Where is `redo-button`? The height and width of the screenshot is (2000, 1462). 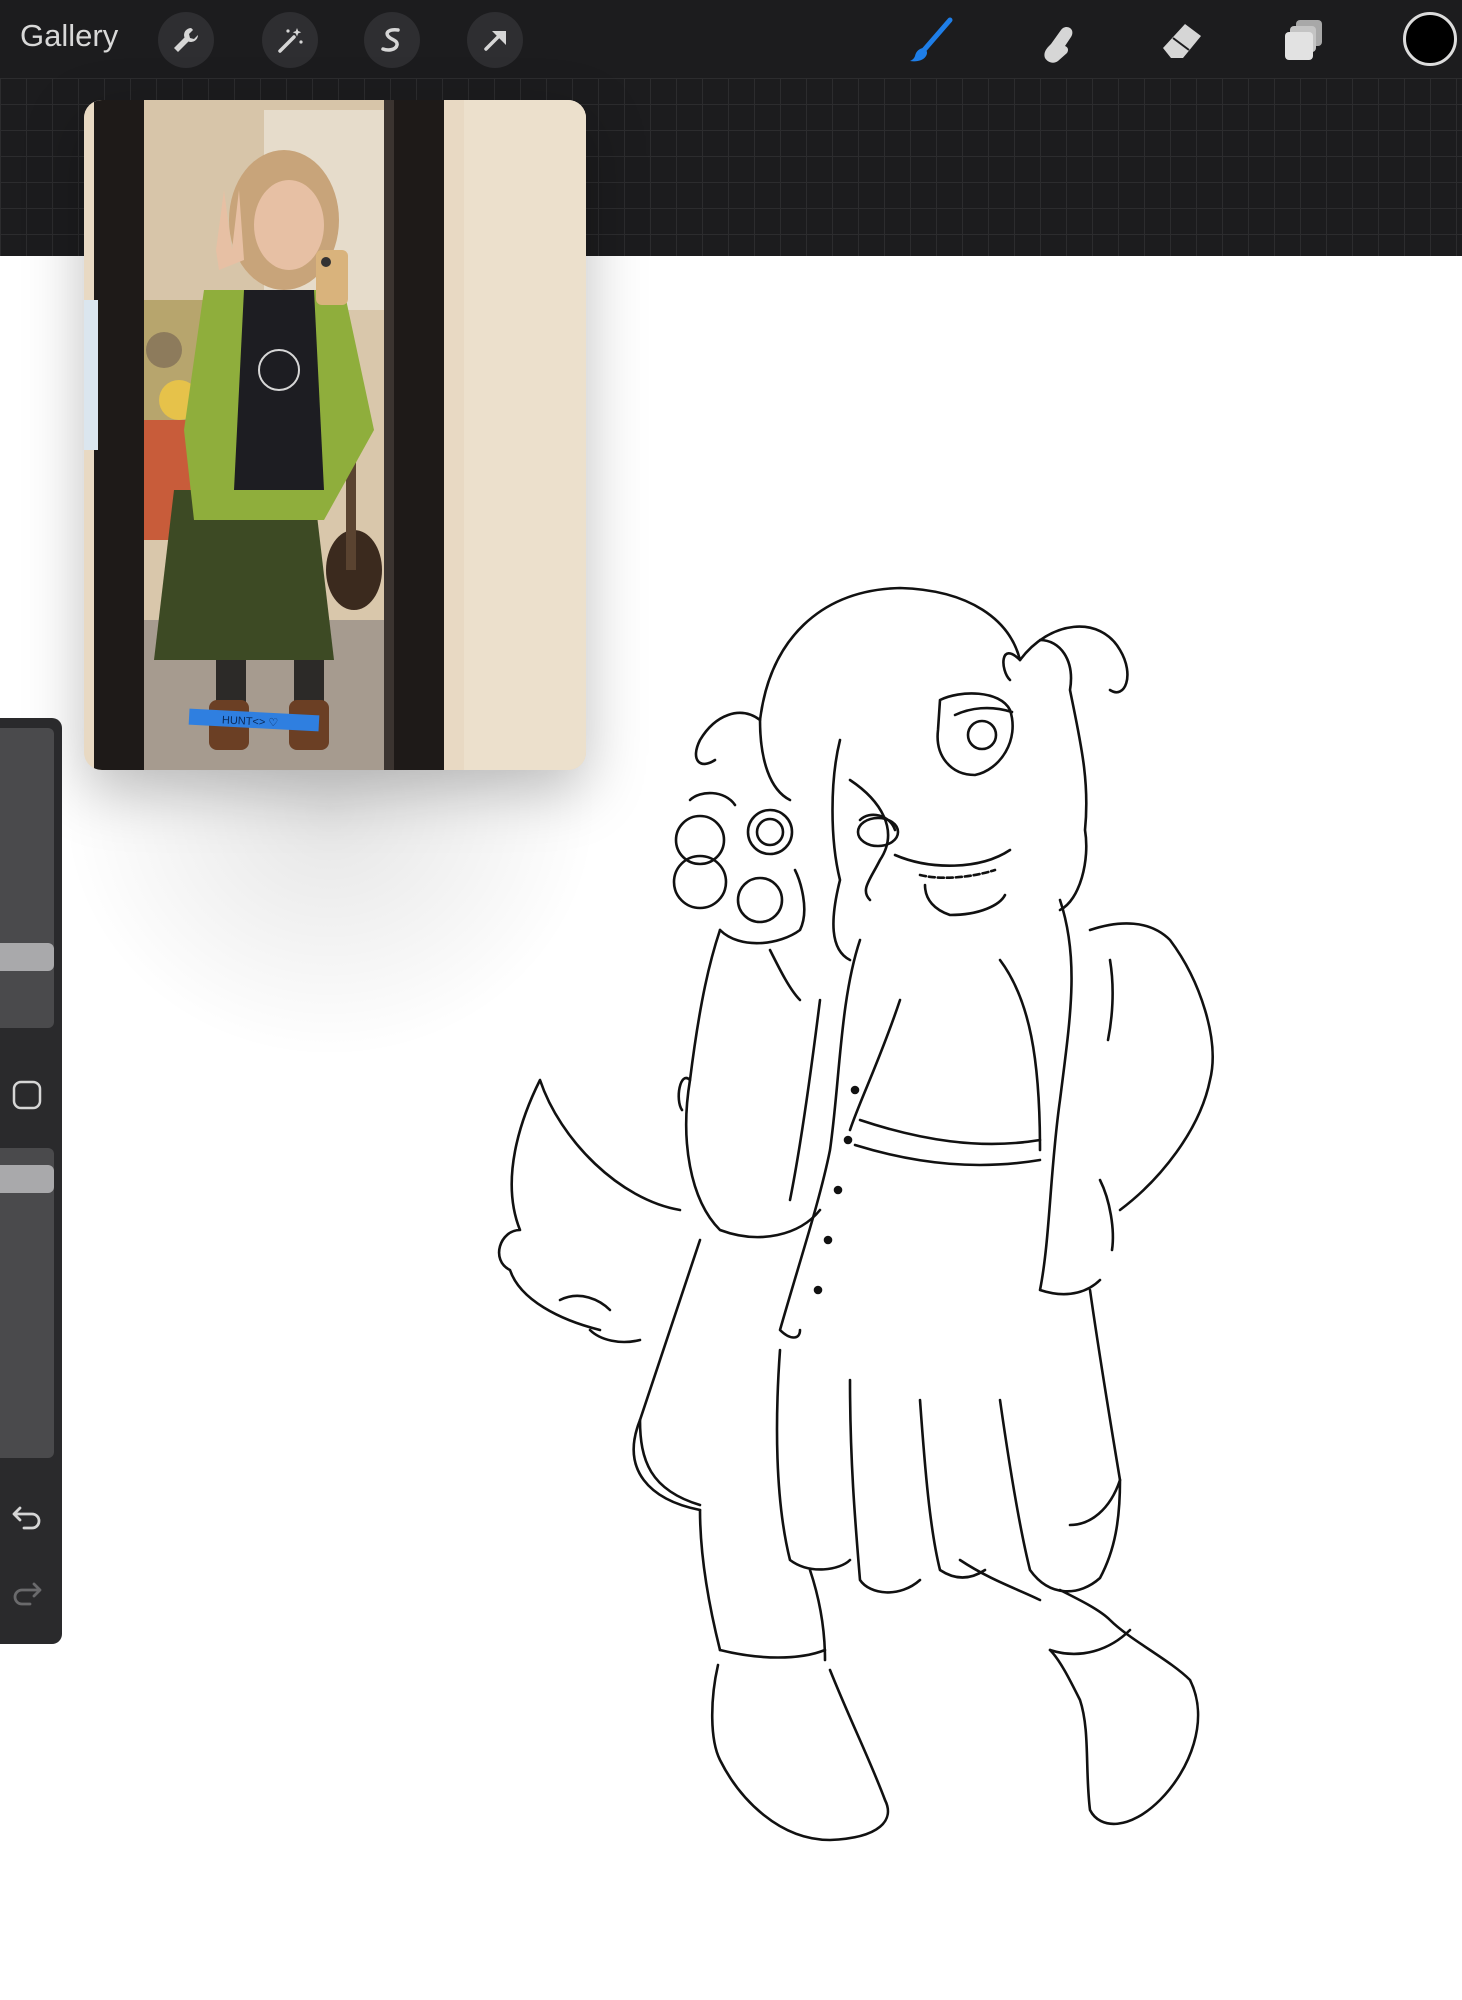
redo-button is located at coordinates (27, 1591).